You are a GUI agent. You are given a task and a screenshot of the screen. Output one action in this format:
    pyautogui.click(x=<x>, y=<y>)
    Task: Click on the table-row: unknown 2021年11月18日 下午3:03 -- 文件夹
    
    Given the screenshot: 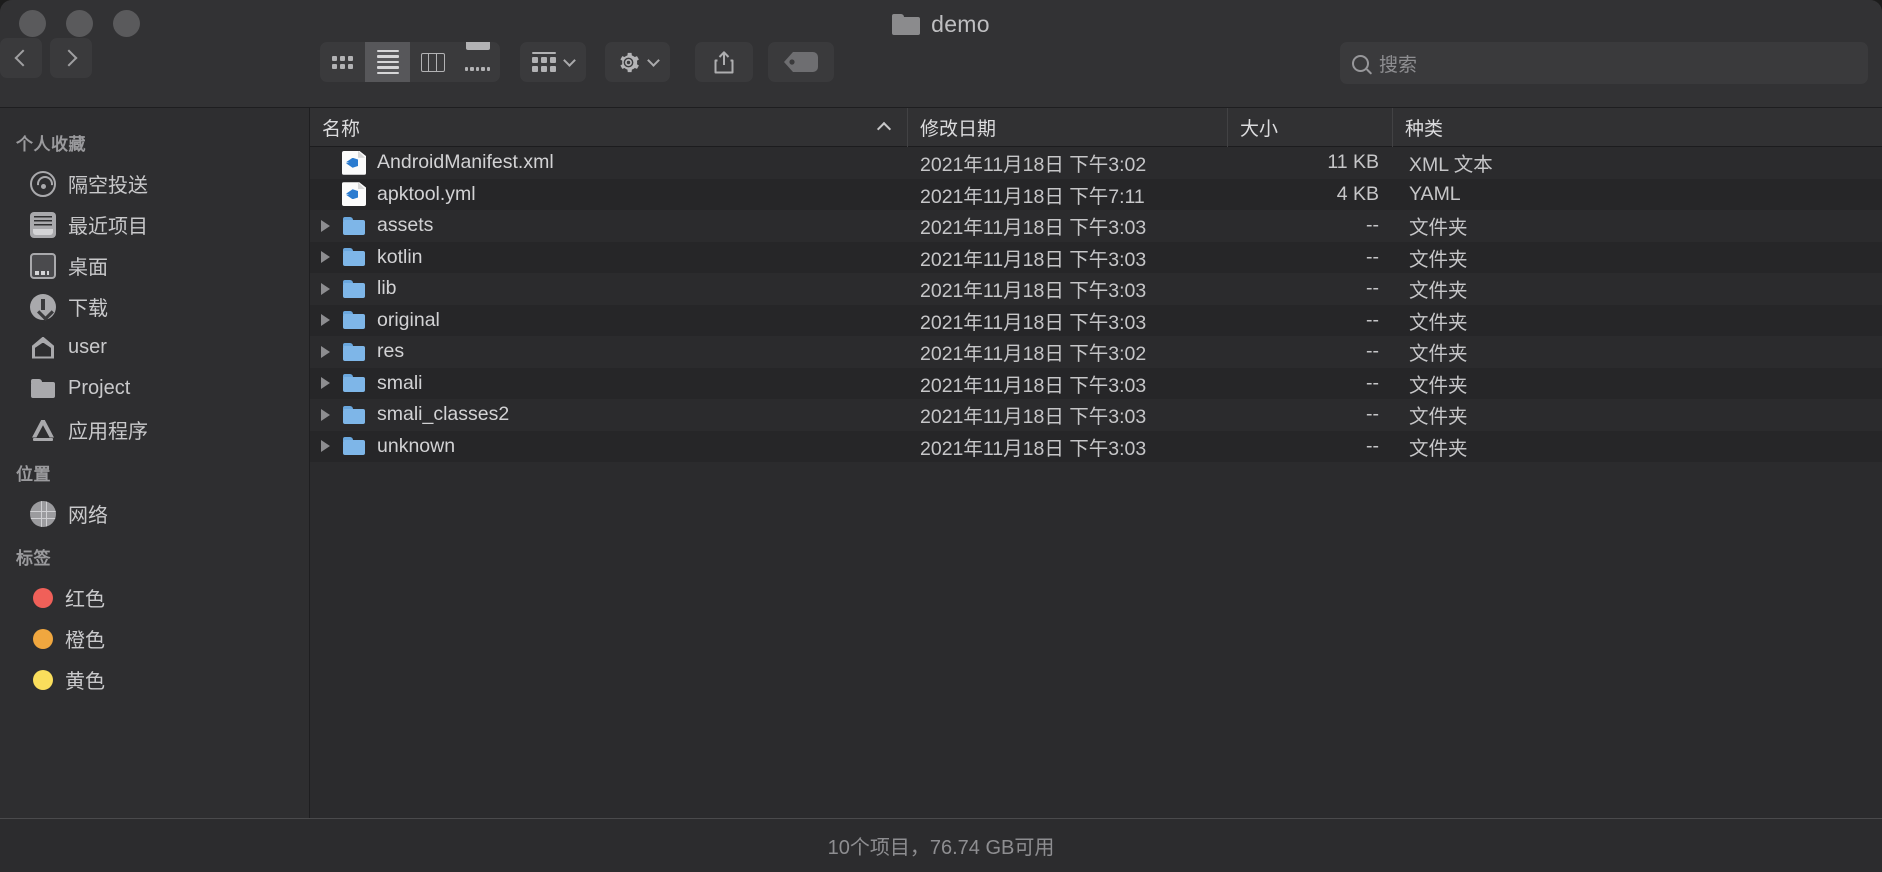 What is the action you would take?
    pyautogui.click(x=1096, y=446)
    